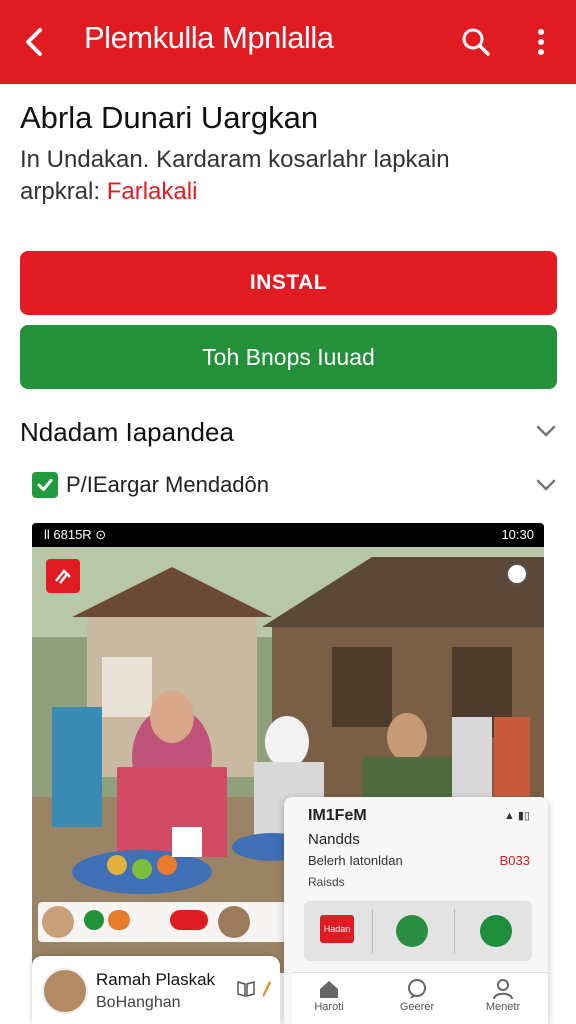 The height and width of the screenshot is (1024, 576). I want to click on page-headline: Abrla Dunari Uargkan, so click(169, 117).